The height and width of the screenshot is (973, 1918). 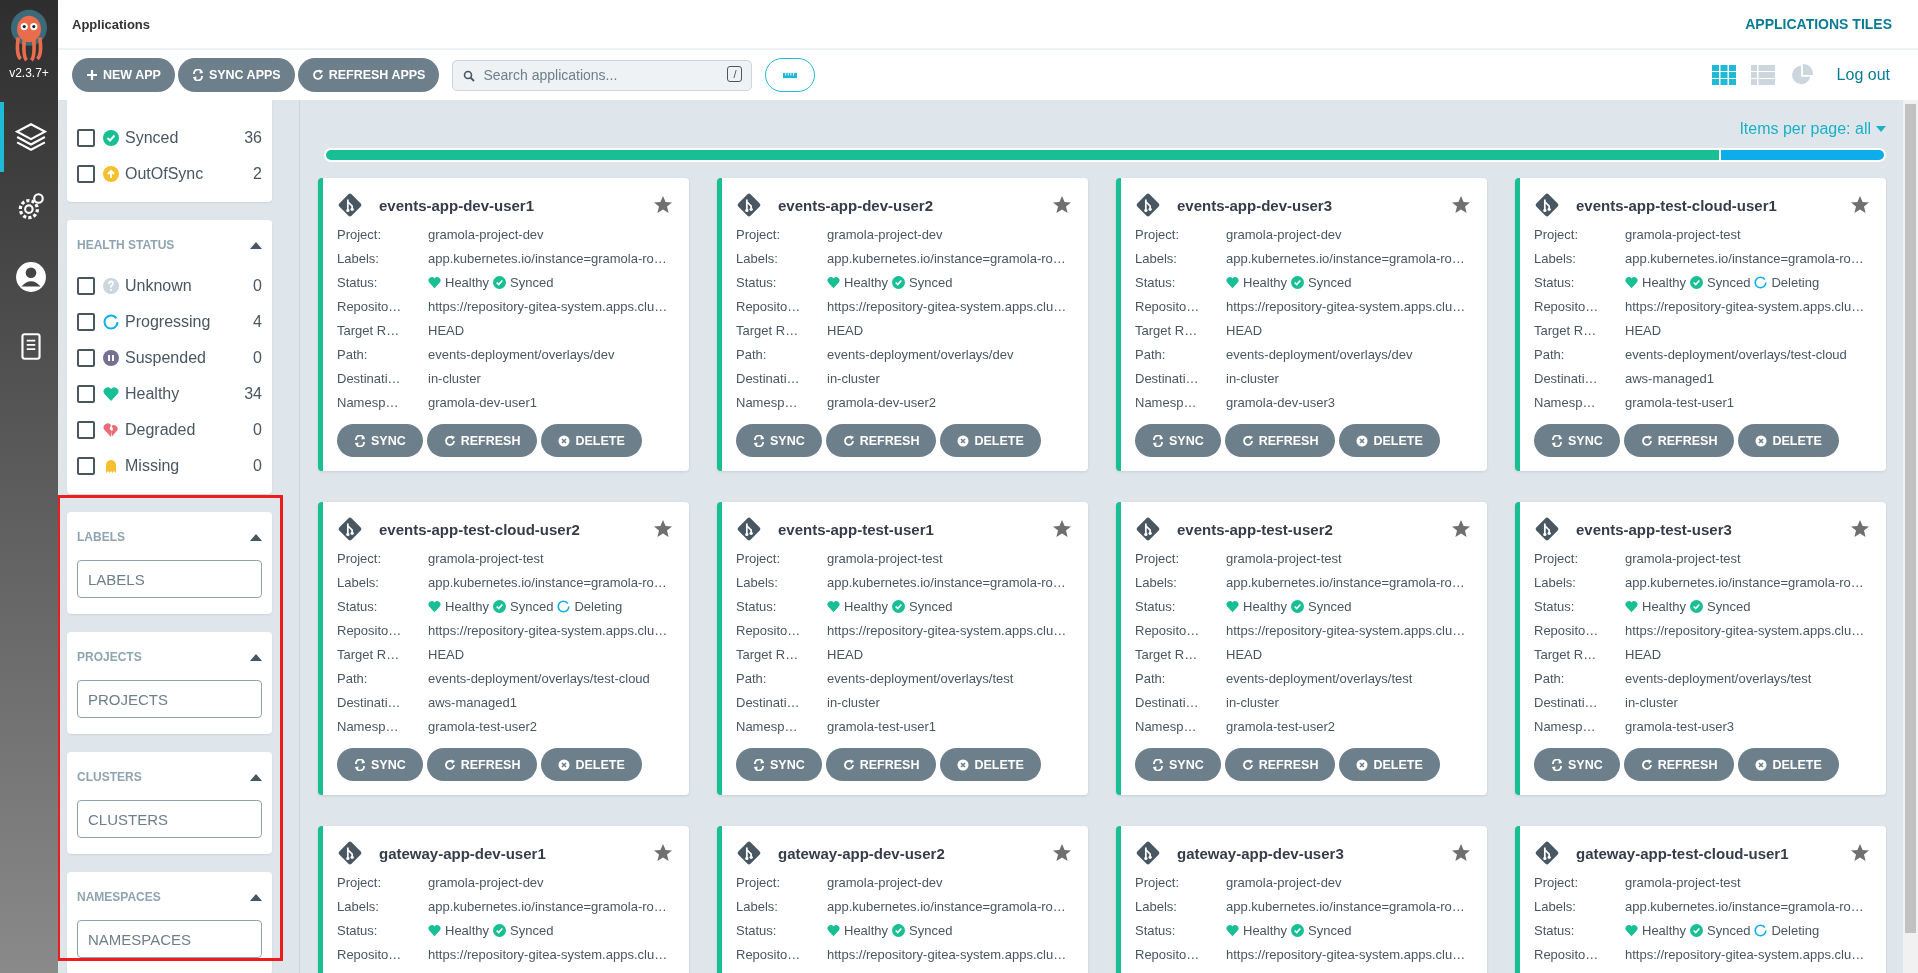 I want to click on toolbar-button: SYNC APPS, so click(x=236, y=75).